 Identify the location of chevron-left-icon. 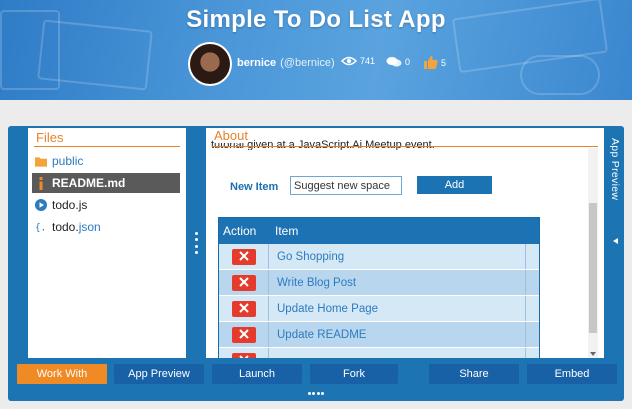
(615, 241).